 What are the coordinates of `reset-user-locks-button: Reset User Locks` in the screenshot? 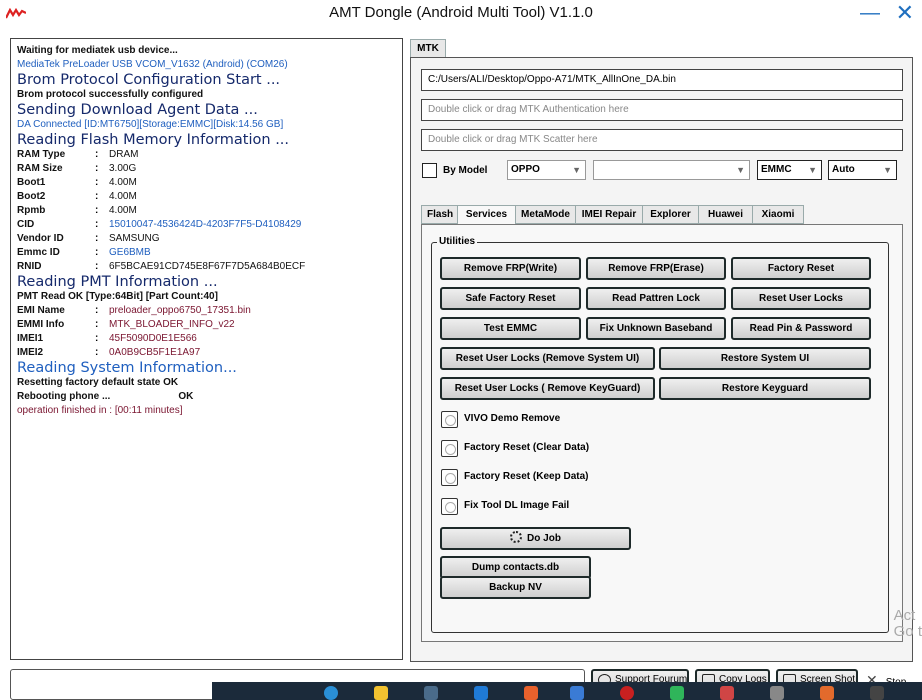 It's located at (801, 298).